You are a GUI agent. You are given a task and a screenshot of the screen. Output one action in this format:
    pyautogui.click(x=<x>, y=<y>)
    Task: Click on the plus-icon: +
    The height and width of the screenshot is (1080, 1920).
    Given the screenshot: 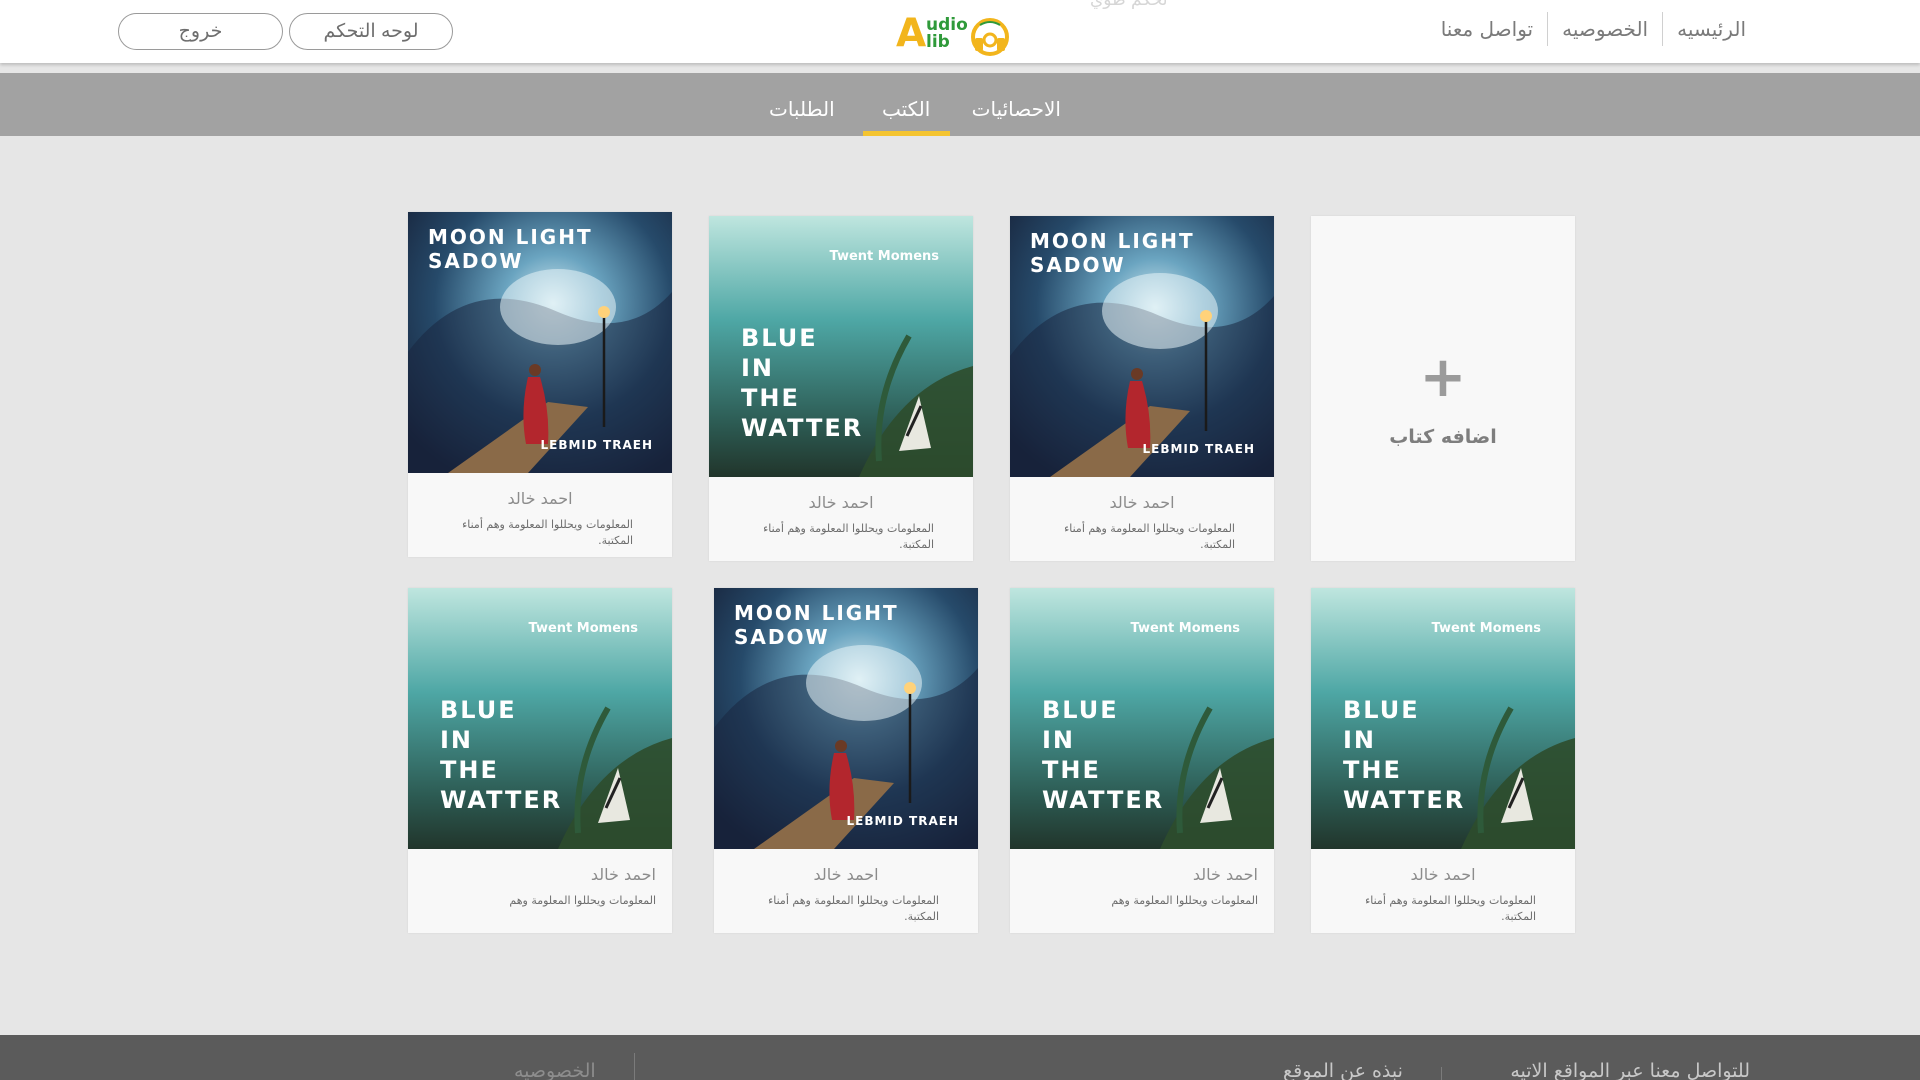 What is the action you would take?
    pyautogui.click(x=1443, y=377)
    